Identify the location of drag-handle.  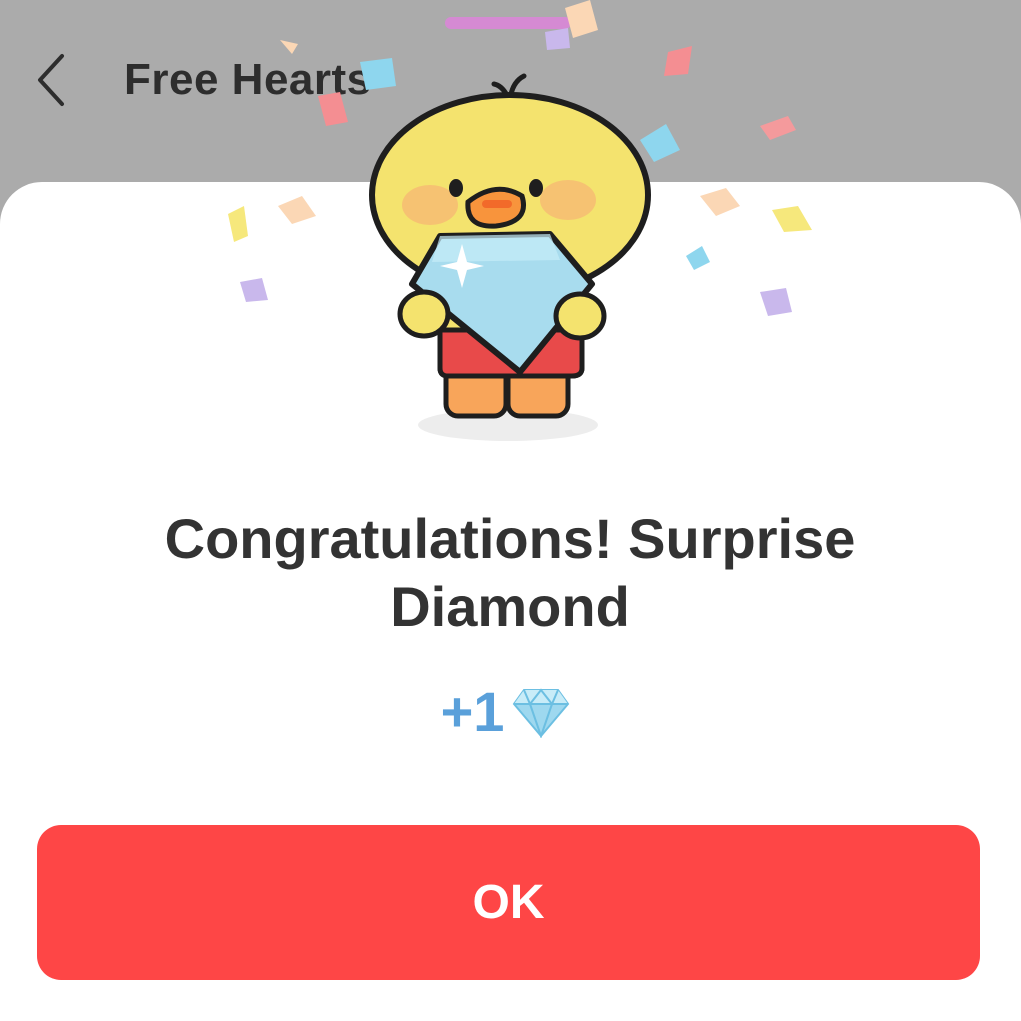
(508, 23).